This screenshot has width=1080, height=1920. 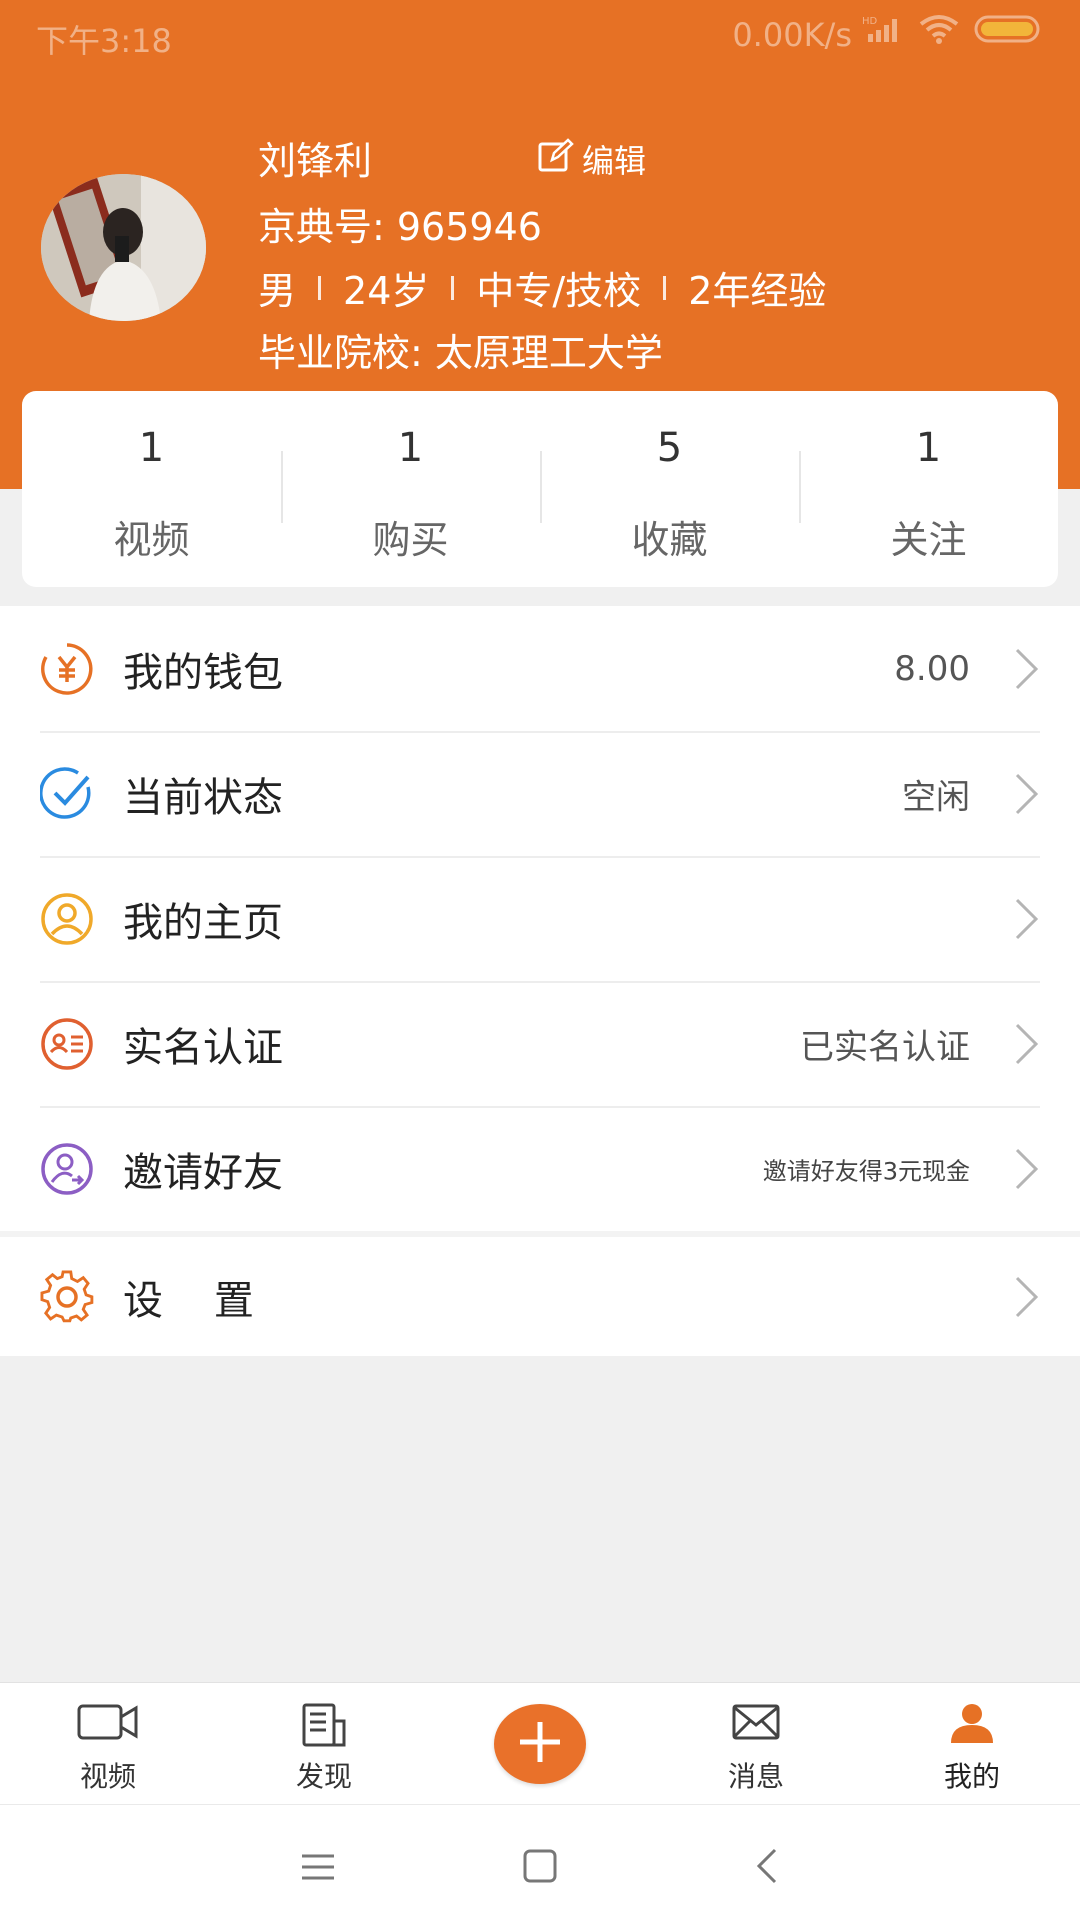 What do you see at coordinates (318, 1869) in the screenshot?
I see `menu-icon` at bounding box center [318, 1869].